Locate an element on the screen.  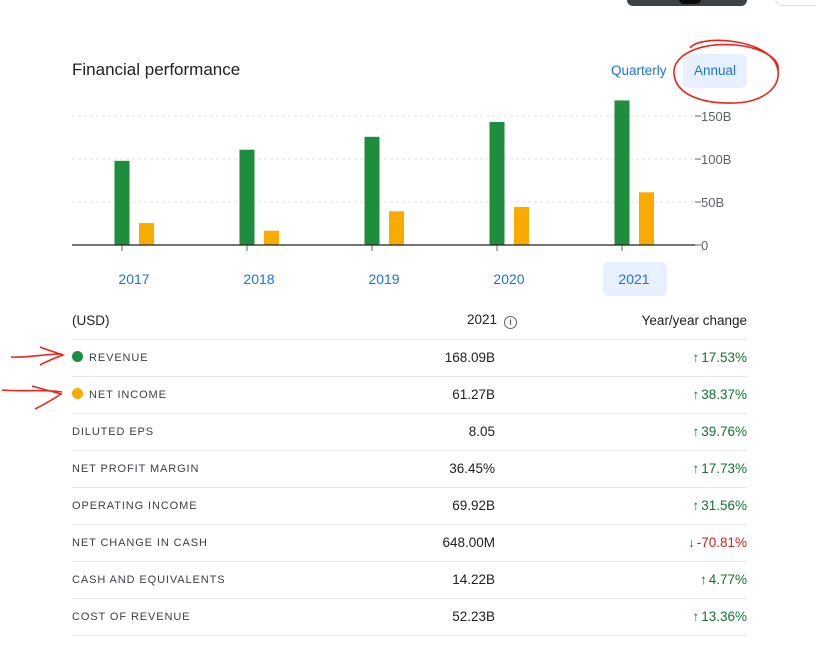
row-value: 648.00M is located at coordinates (376, 543).